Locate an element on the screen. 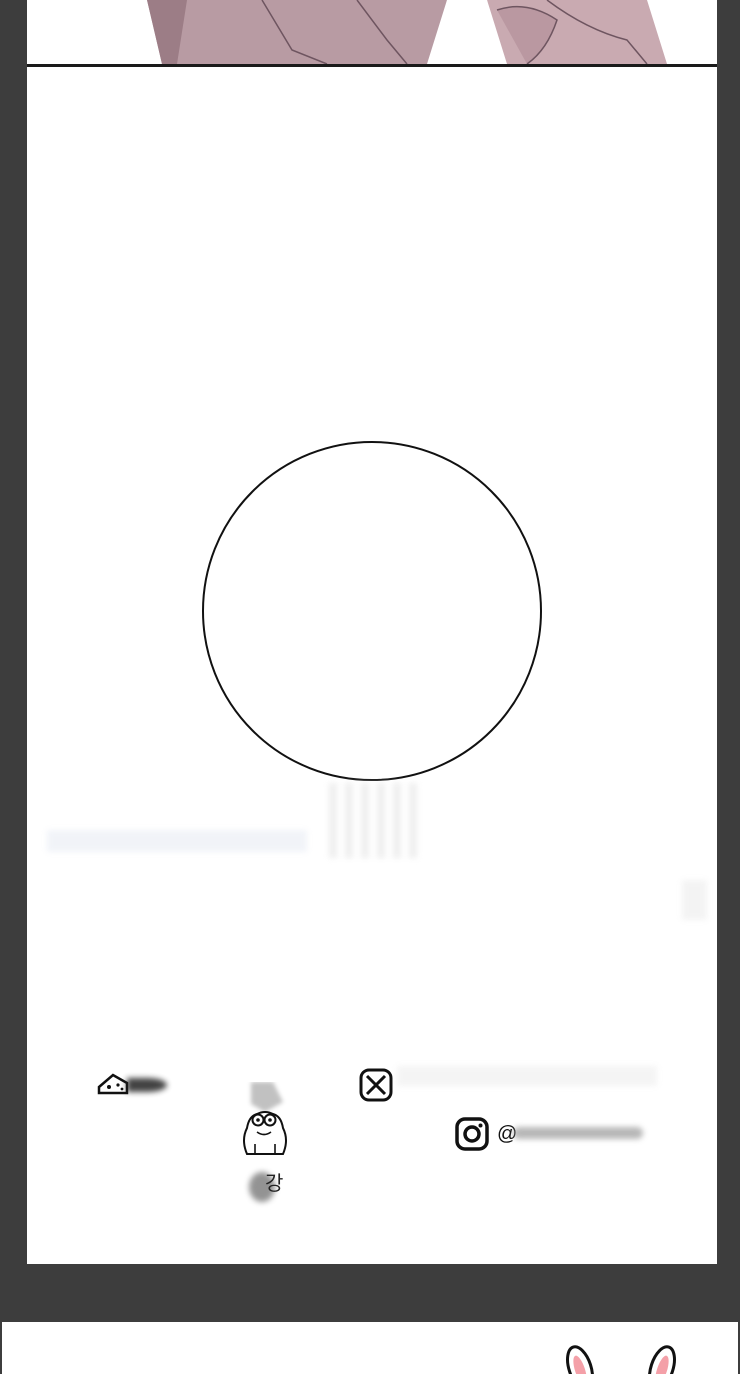 This screenshot has height=1374, width=740. mail-icon is located at coordinates (376, 1085).